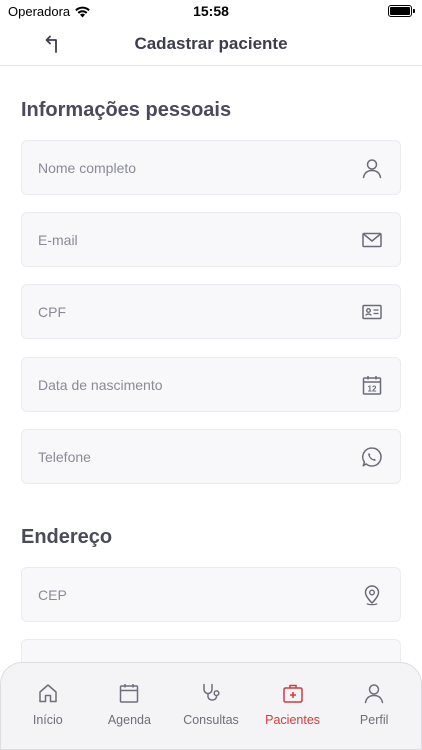  I want to click on cep-field, so click(211, 594).